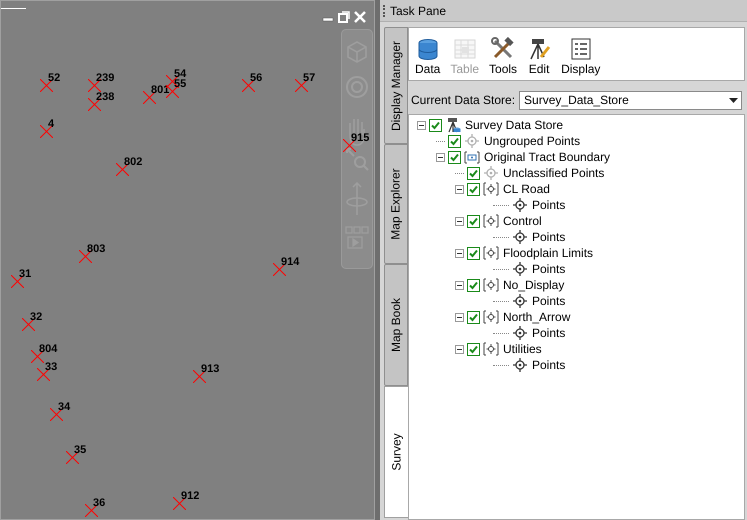 The image size is (747, 520). Describe the element at coordinates (105, 78) in the screenshot. I see `point-label: 239` at that location.